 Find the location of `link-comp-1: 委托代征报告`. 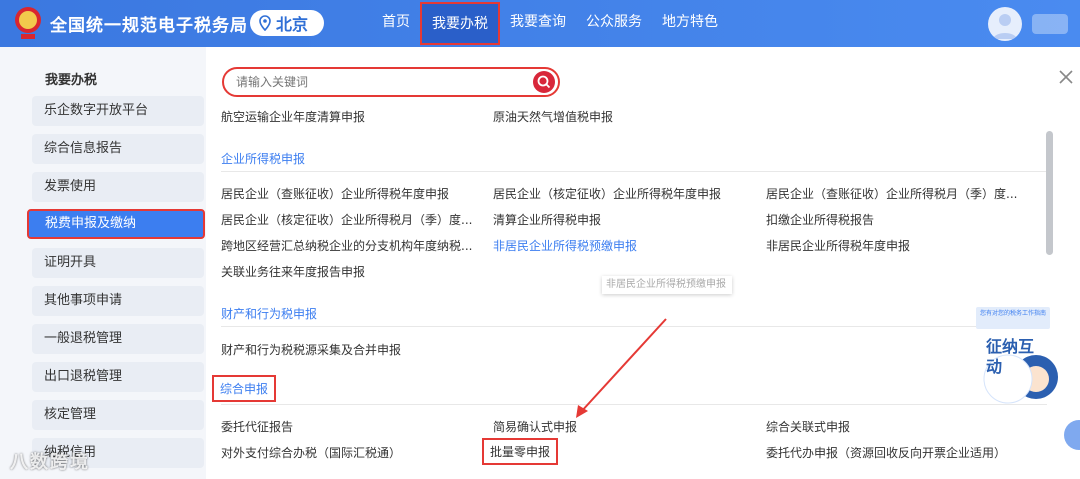

link-comp-1: 委托代征报告 is located at coordinates (257, 426).